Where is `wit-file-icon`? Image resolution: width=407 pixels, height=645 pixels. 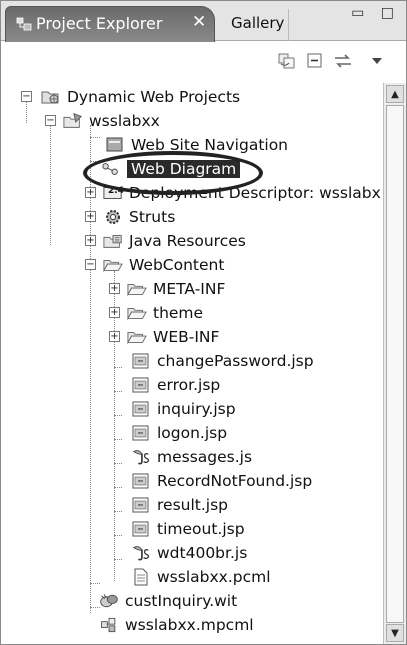
wit-file-icon is located at coordinates (109, 601).